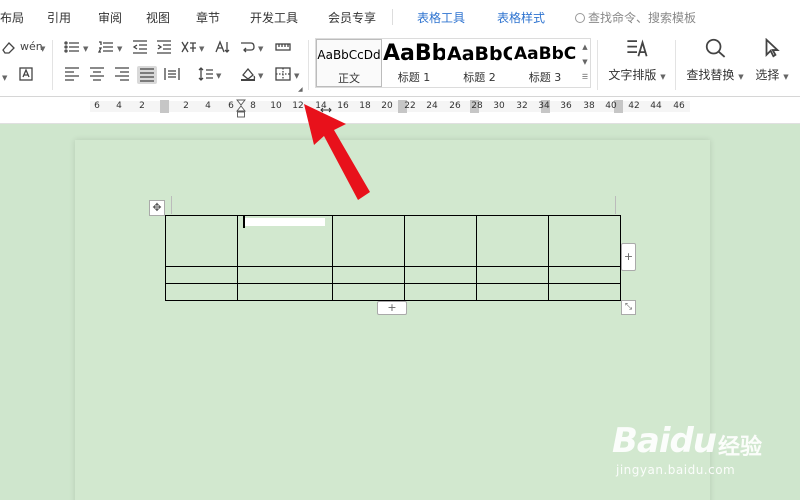  I want to click on indent-marker-icon, so click(241, 109).